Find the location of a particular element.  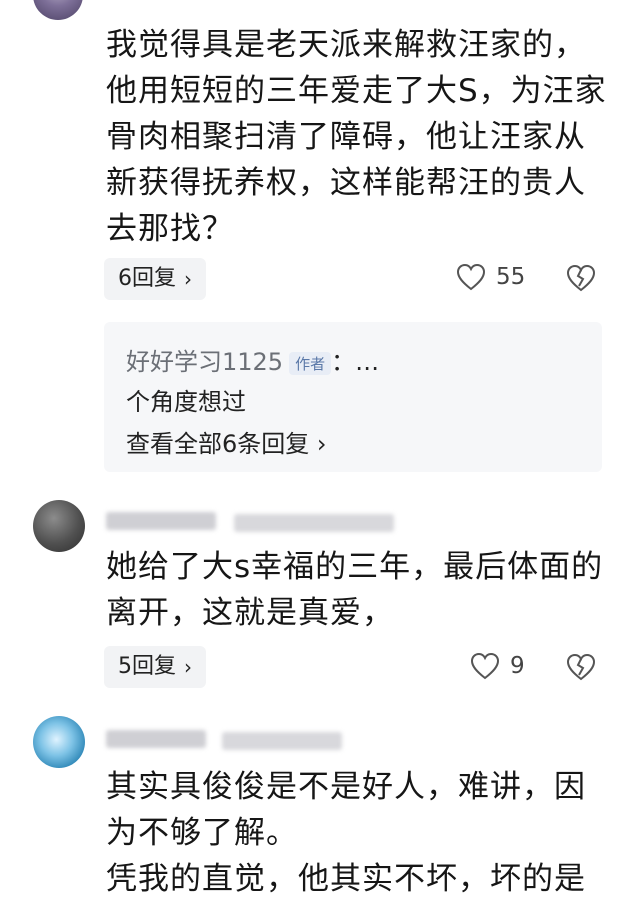

like-button: 9 is located at coordinates (497, 666).